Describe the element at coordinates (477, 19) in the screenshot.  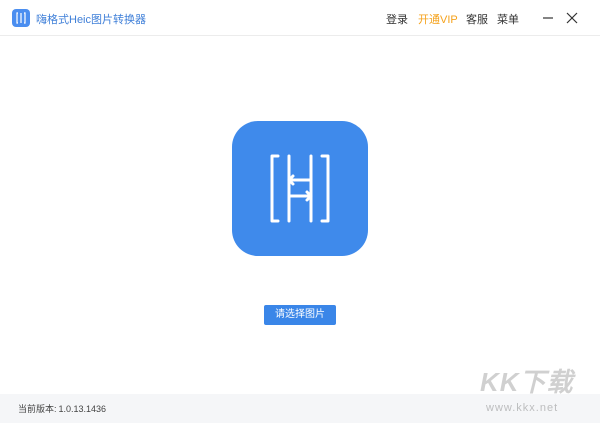
I see `customer-service-menu-item: 客服` at that location.